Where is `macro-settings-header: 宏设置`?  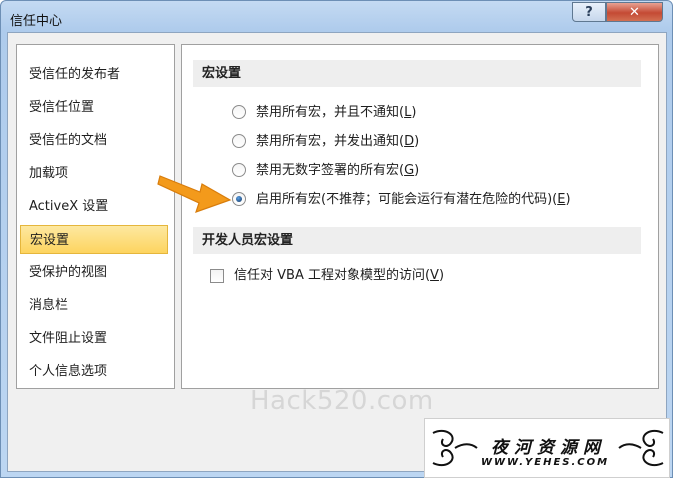
macro-settings-header: 宏设置 is located at coordinates (417, 73).